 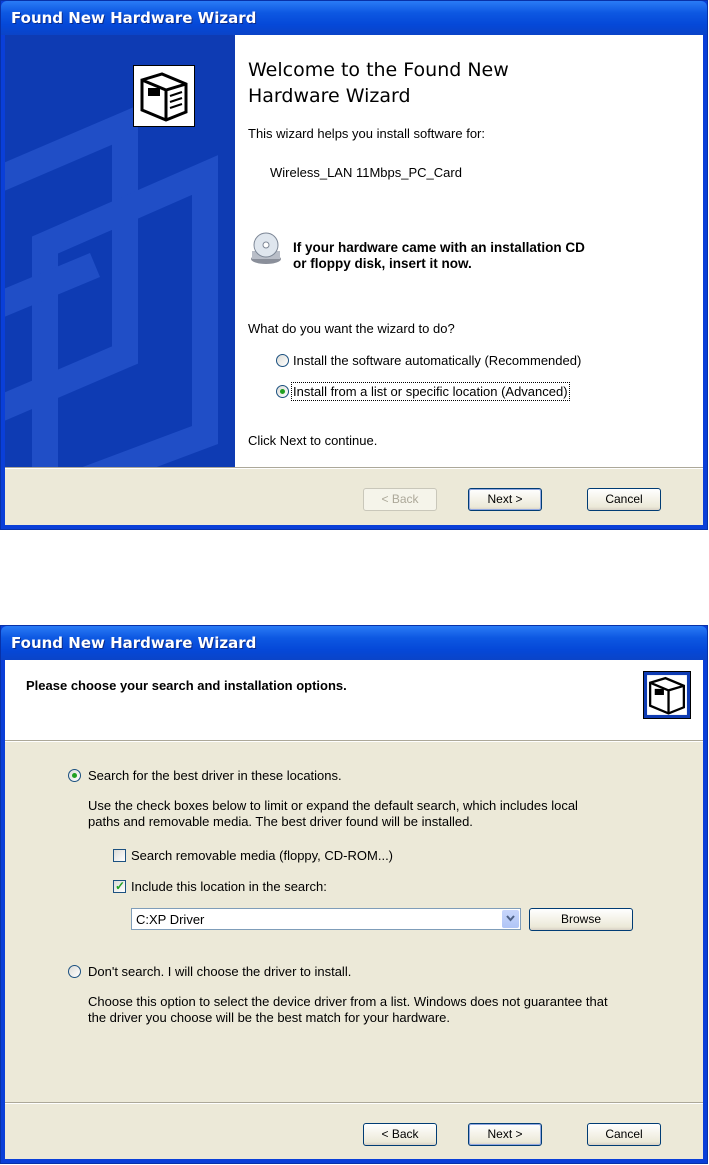 What do you see at coordinates (581, 919) in the screenshot?
I see `browse-button: Browse` at bounding box center [581, 919].